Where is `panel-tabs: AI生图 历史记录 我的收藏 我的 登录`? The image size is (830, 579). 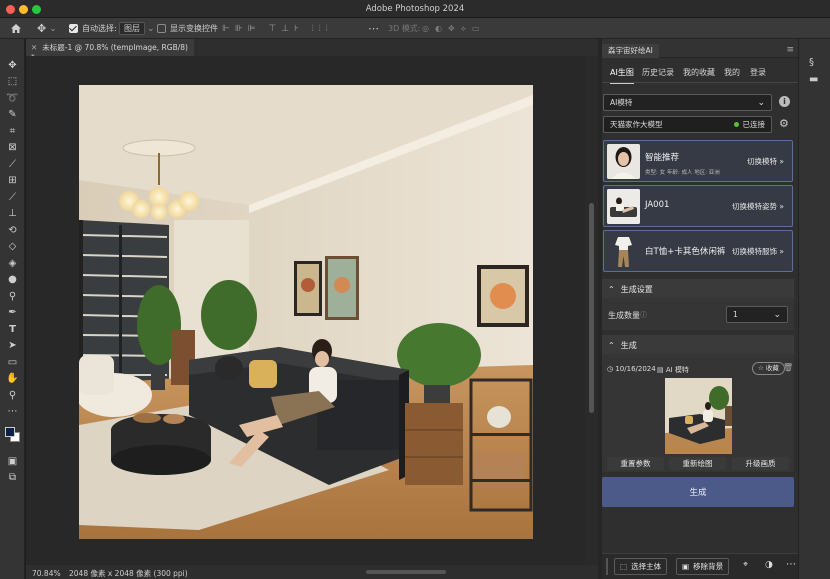 panel-tabs: AI生图 历史记录 我的收藏 我的 登录 is located at coordinates (700, 72).